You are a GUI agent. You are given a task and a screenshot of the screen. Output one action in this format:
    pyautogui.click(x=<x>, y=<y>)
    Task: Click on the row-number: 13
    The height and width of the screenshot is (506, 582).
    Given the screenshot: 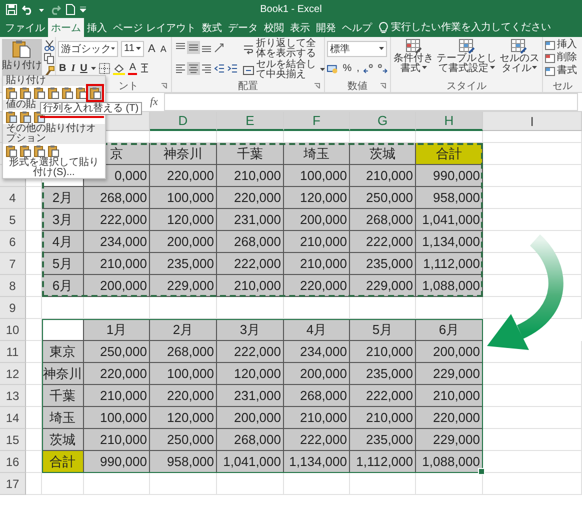 What is the action you would take?
    pyautogui.click(x=13, y=396)
    